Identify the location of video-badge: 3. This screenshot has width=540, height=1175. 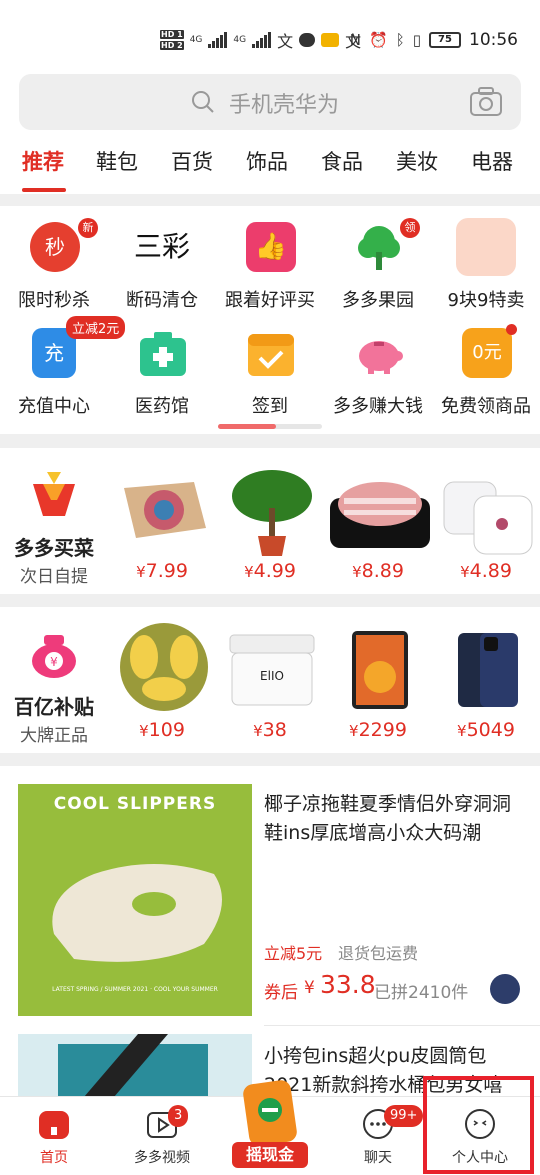
(178, 1116).